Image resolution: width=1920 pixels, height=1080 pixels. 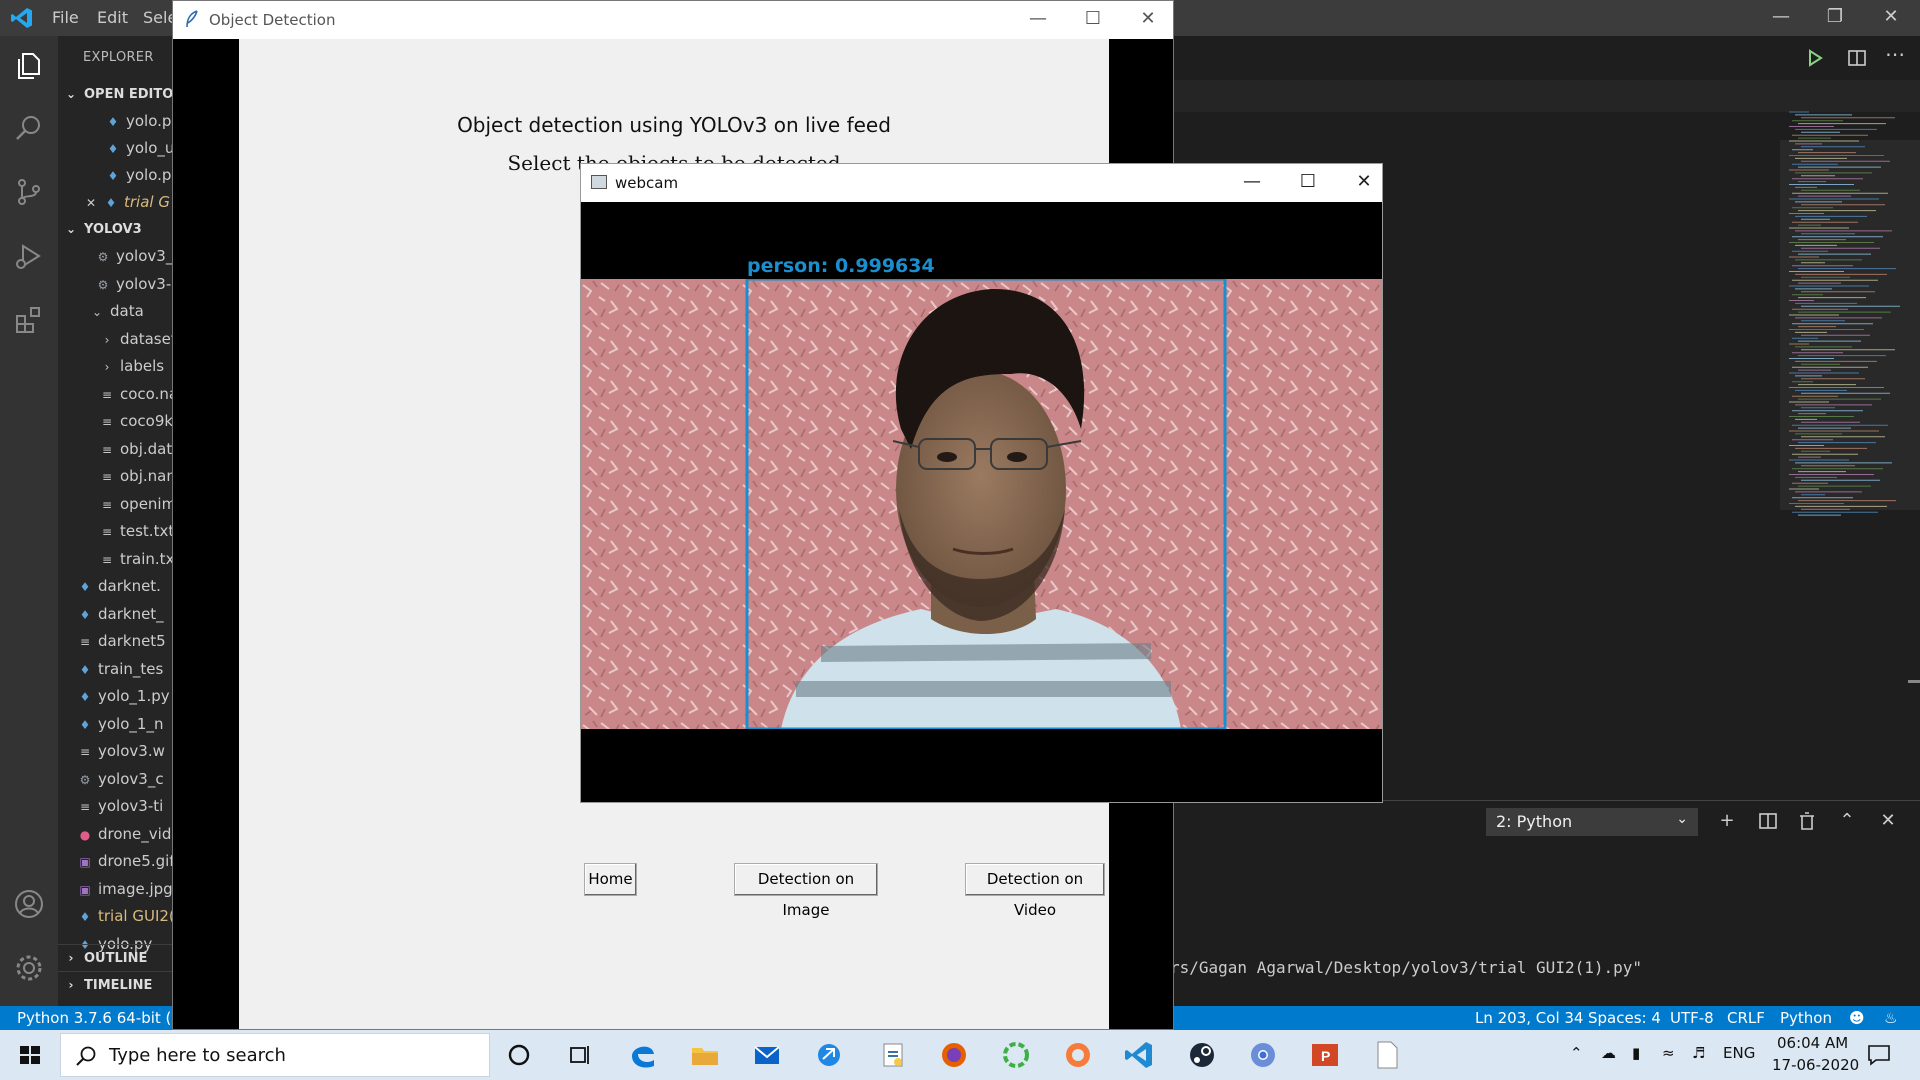 I want to click on webcam-close-icon: ✕, so click(x=1364, y=183).